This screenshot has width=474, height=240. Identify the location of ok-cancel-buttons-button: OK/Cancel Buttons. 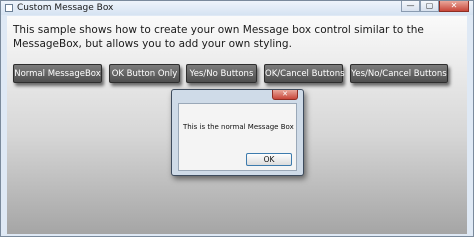
(304, 73).